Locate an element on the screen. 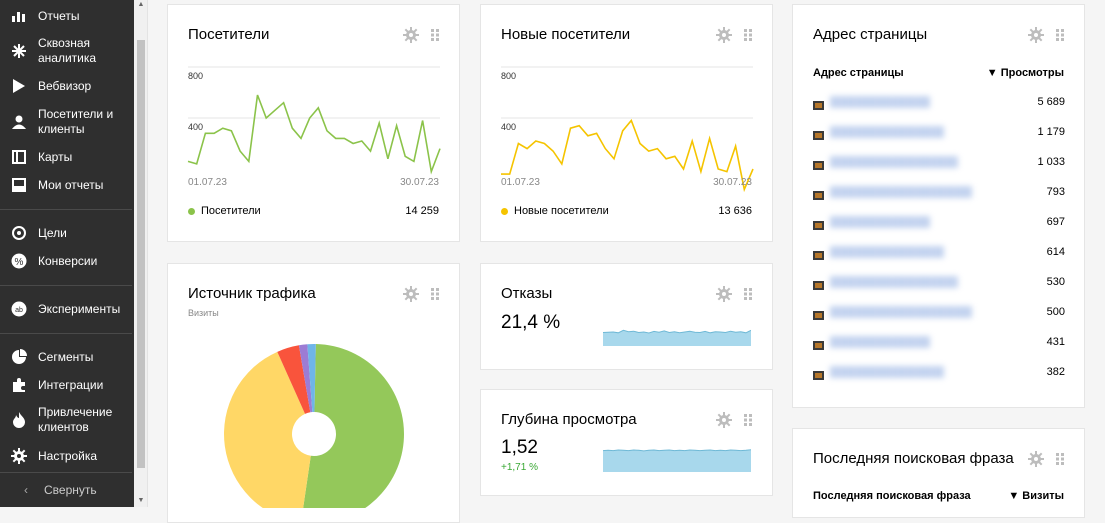  bounces-sparkline is located at coordinates (677, 331).